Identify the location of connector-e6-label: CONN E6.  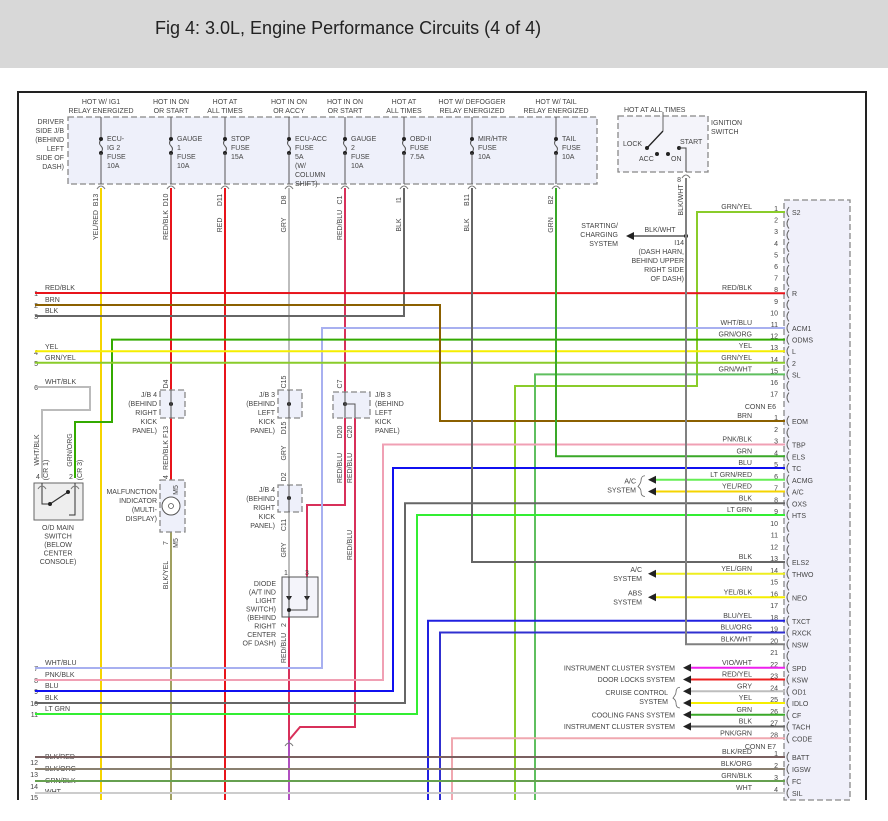
(760, 407).